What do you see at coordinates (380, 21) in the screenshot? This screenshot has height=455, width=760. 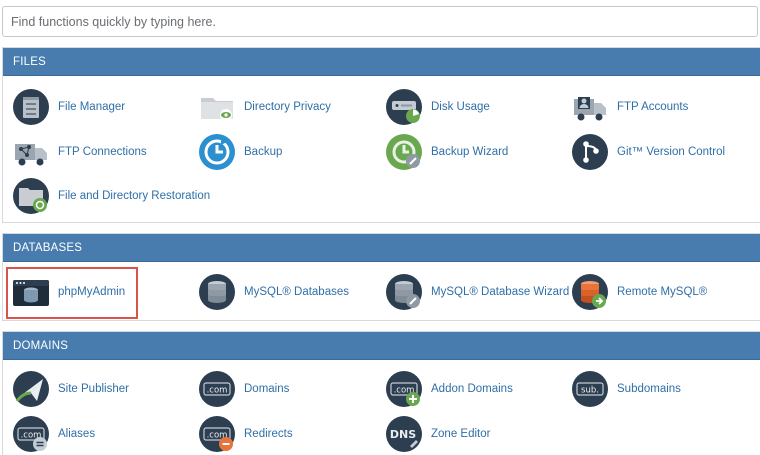 I see `search-input` at bounding box center [380, 21].